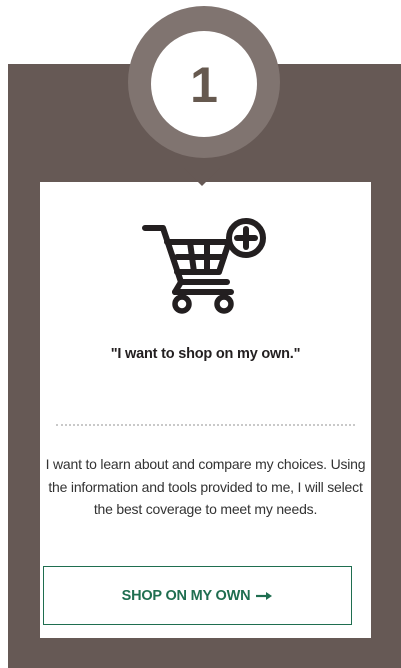 The width and height of the screenshot is (401, 668). Describe the element at coordinates (205, 354) in the screenshot. I see `option-quote: "I want to shop on my own."` at that location.